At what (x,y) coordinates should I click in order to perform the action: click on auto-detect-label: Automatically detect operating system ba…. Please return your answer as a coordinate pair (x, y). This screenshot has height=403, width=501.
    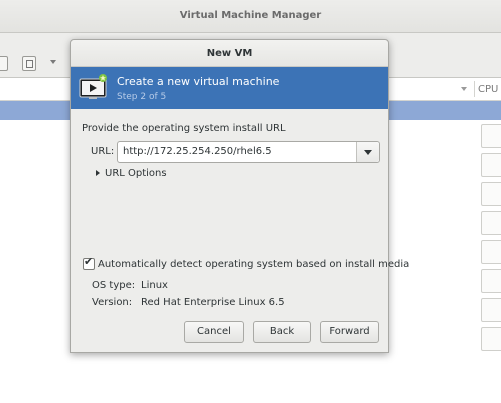
    Looking at the image, I should click on (253, 264).